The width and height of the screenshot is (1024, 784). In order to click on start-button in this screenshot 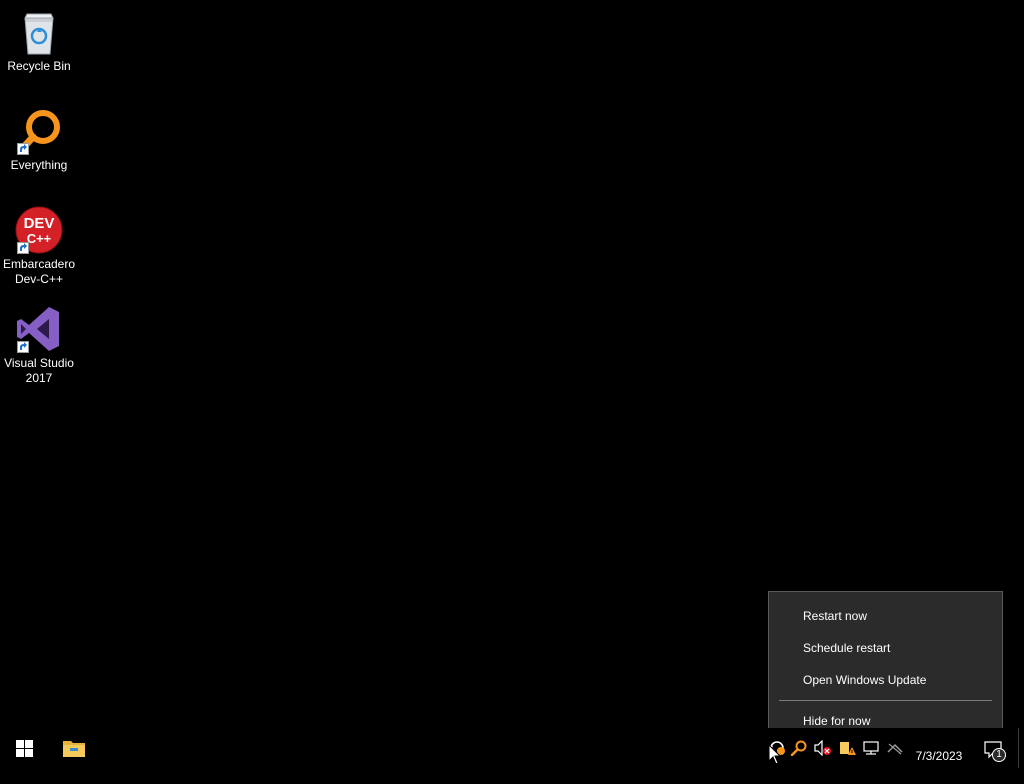, I will do `click(24, 748)`.